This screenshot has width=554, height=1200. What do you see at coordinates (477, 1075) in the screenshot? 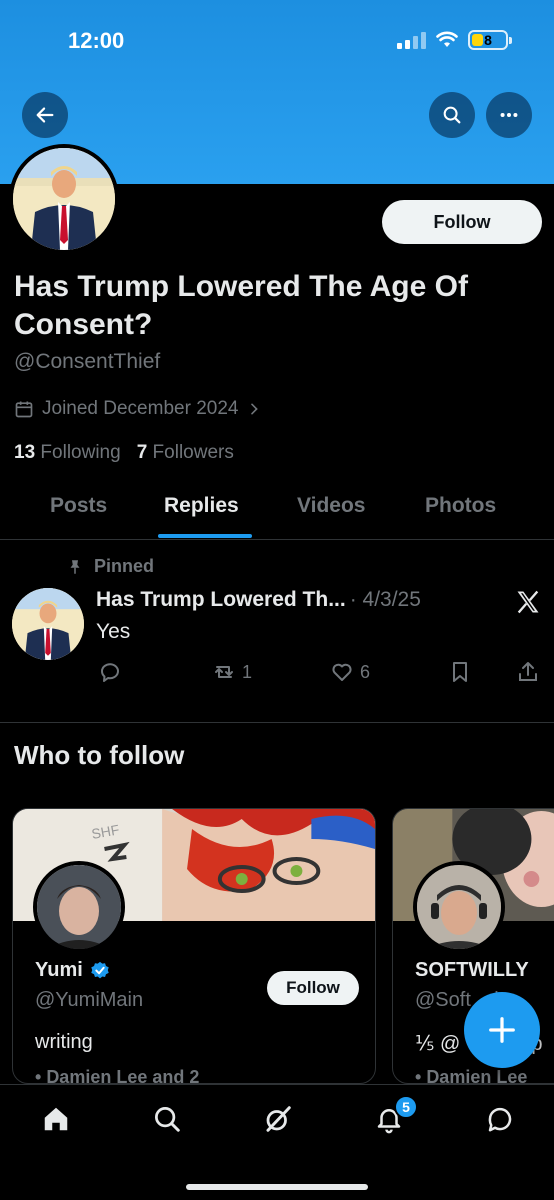
I see `card-mutual-label: Damien Lee` at bounding box center [477, 1075].